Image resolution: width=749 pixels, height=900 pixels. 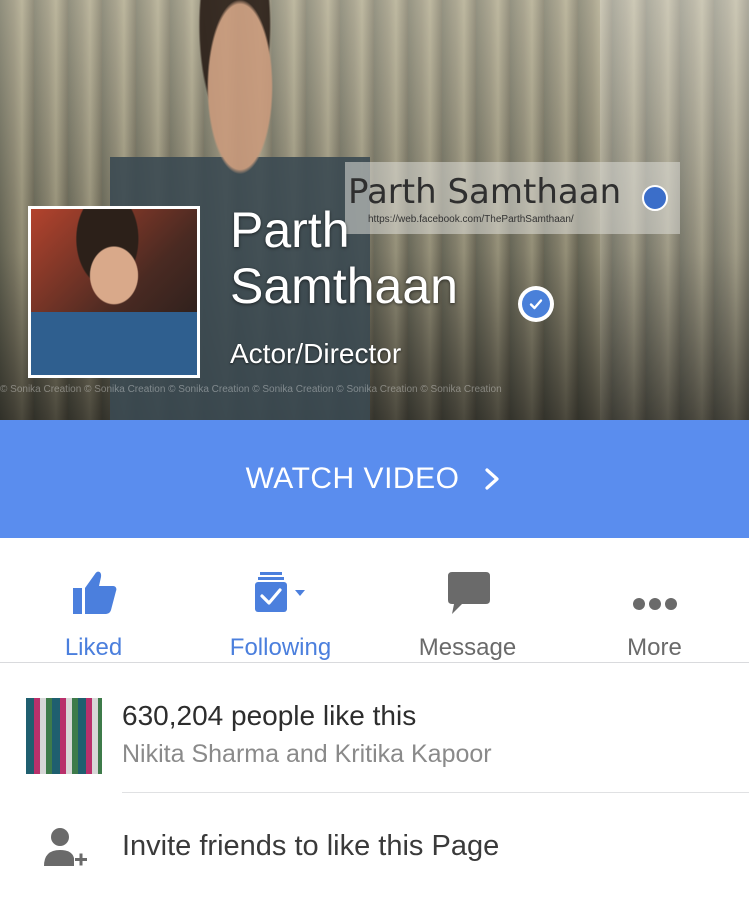 What do you see at coordinates (654, 647) in the screenshot?
I see `more-label: More` at bounding box center [654, 647].